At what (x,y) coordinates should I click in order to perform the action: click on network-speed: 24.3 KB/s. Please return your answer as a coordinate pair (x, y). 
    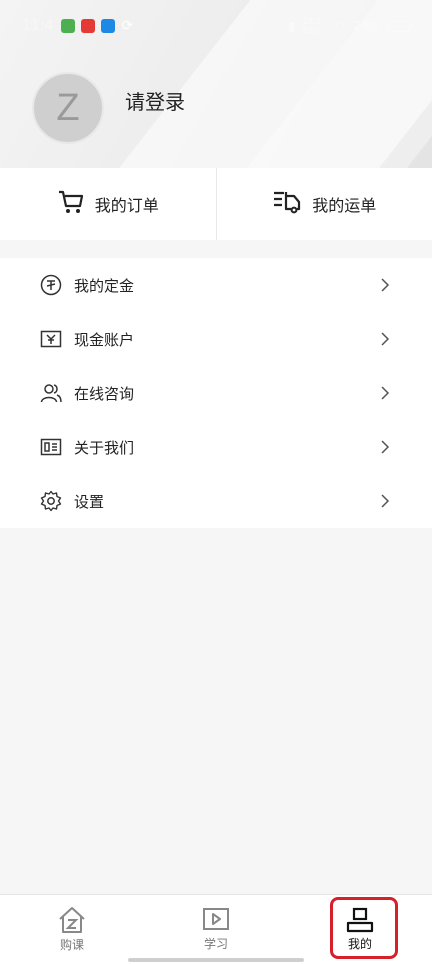
    Looking at the image, I should click on (311, 26).